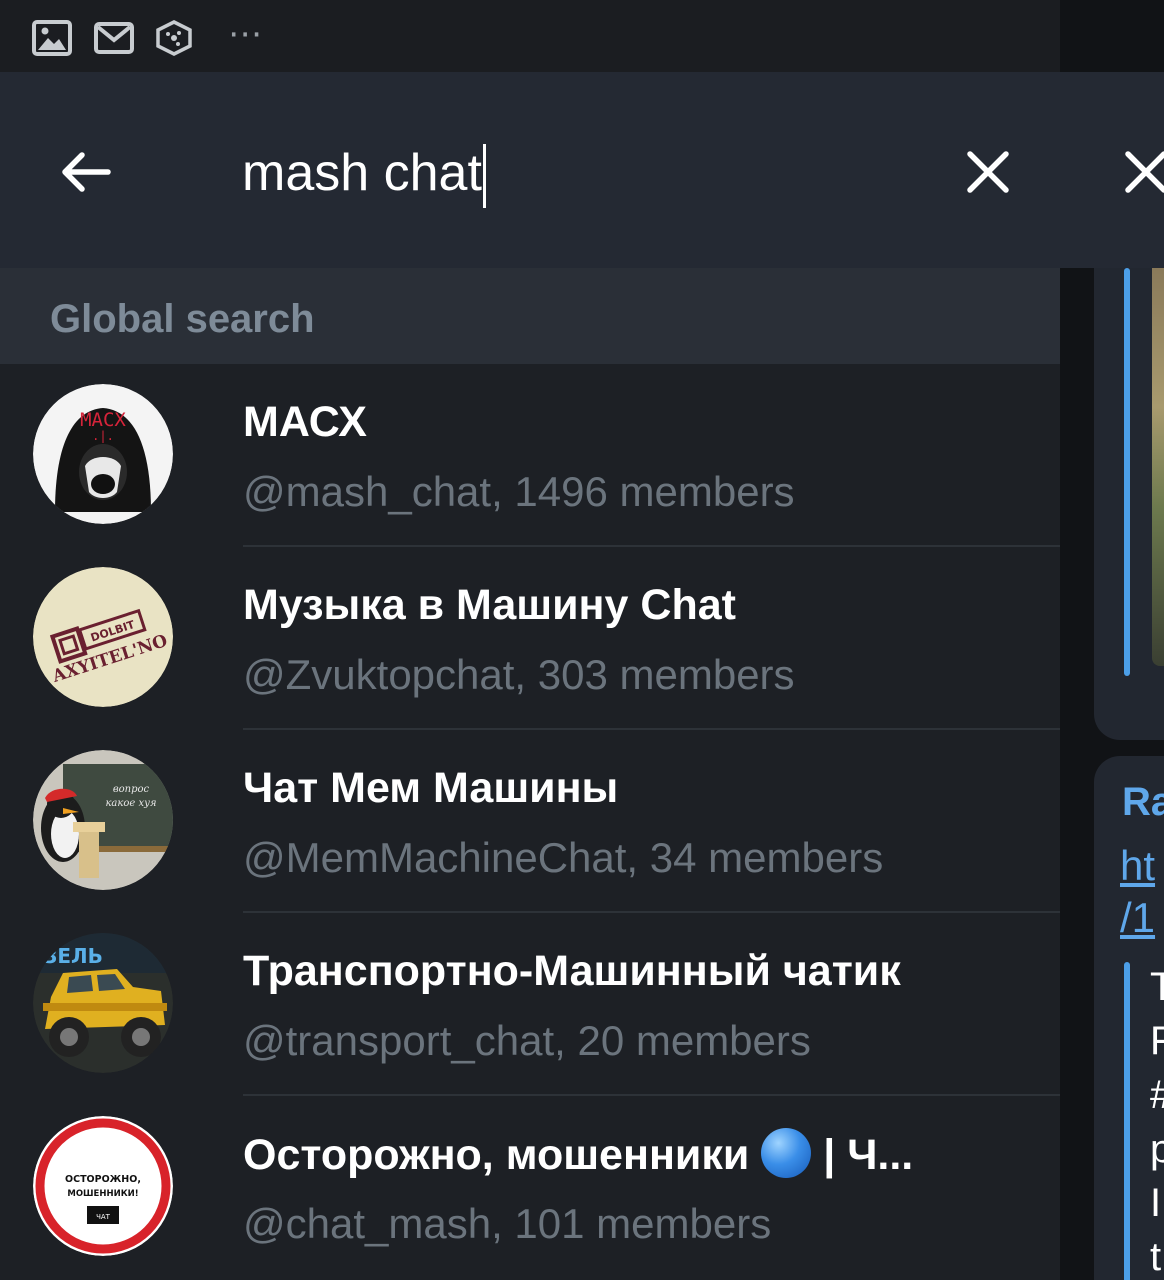 The image size is (1164, 1280). Describe the element at coordinates (174, 38) in the screenshot. I see `hexagon-app-icon` at that location.